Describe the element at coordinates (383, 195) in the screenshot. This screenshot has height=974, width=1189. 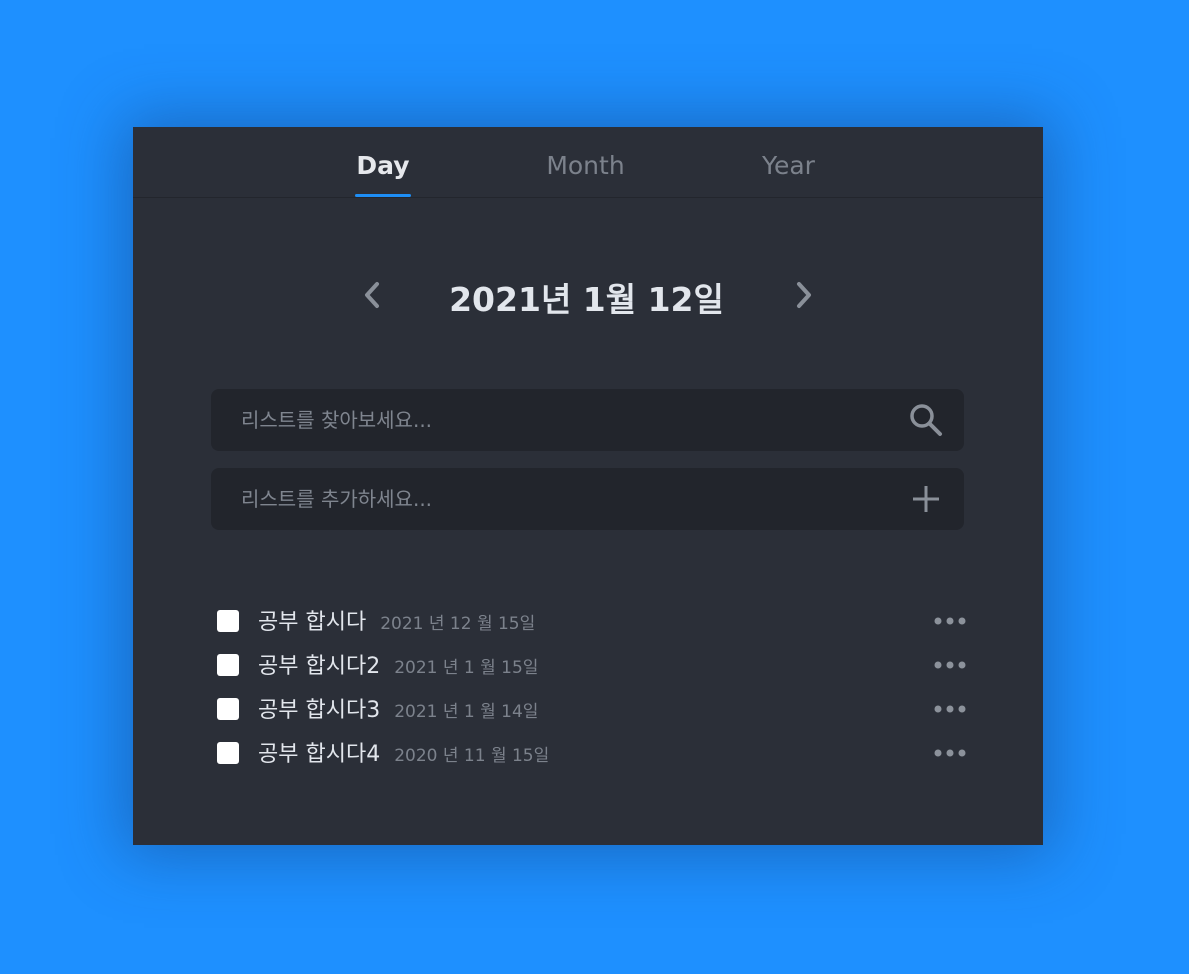
I see `active-tab-indicator` at that location.